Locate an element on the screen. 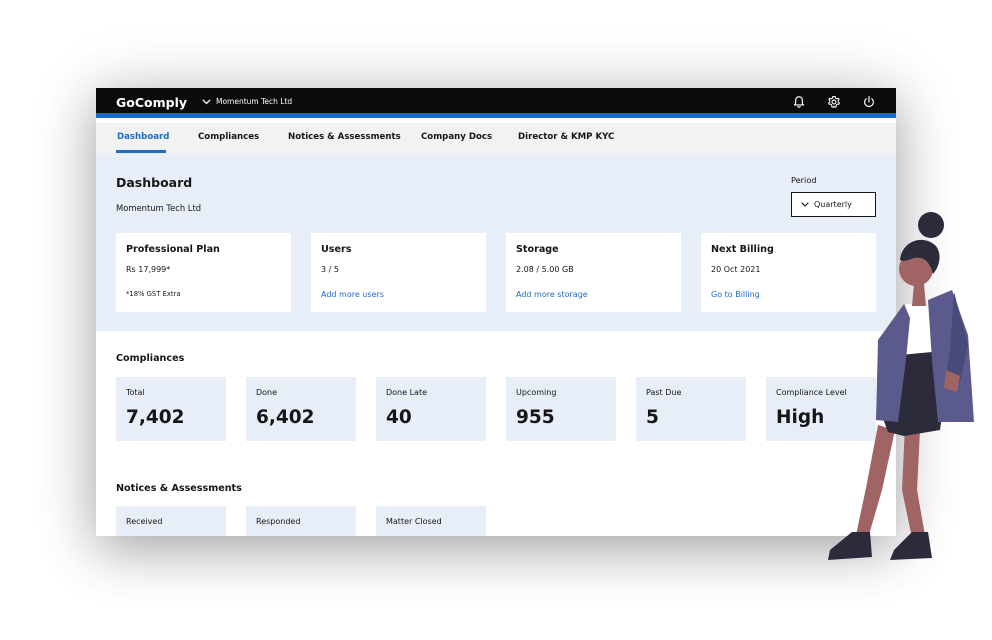 This screenshot has height=640, width=992. tab-director-kmp-kyc: Director & KMP KYC is located at coordinates (566, 137).